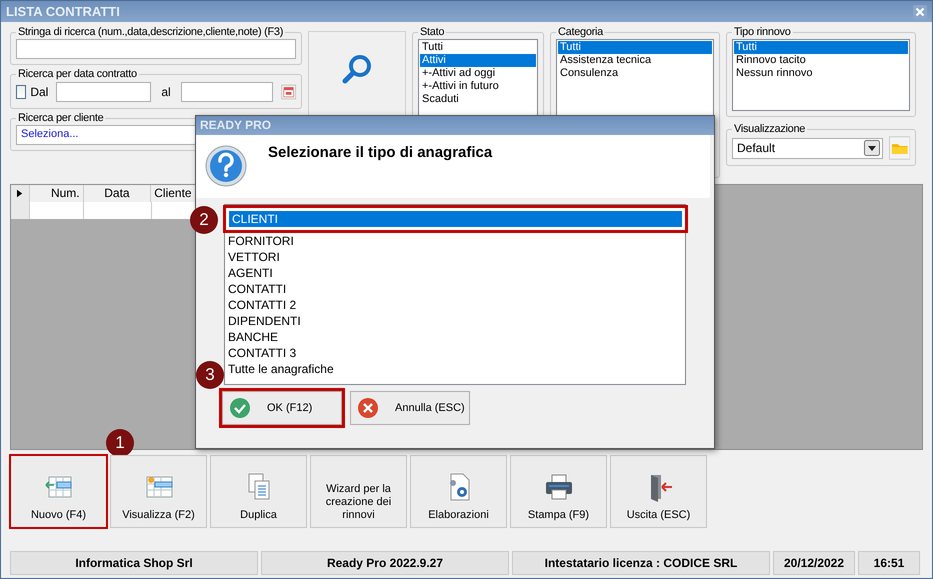 This screenshot has height=579, width=933. I want to click on list-item: Rinnovo tacito, so click(821, 60).